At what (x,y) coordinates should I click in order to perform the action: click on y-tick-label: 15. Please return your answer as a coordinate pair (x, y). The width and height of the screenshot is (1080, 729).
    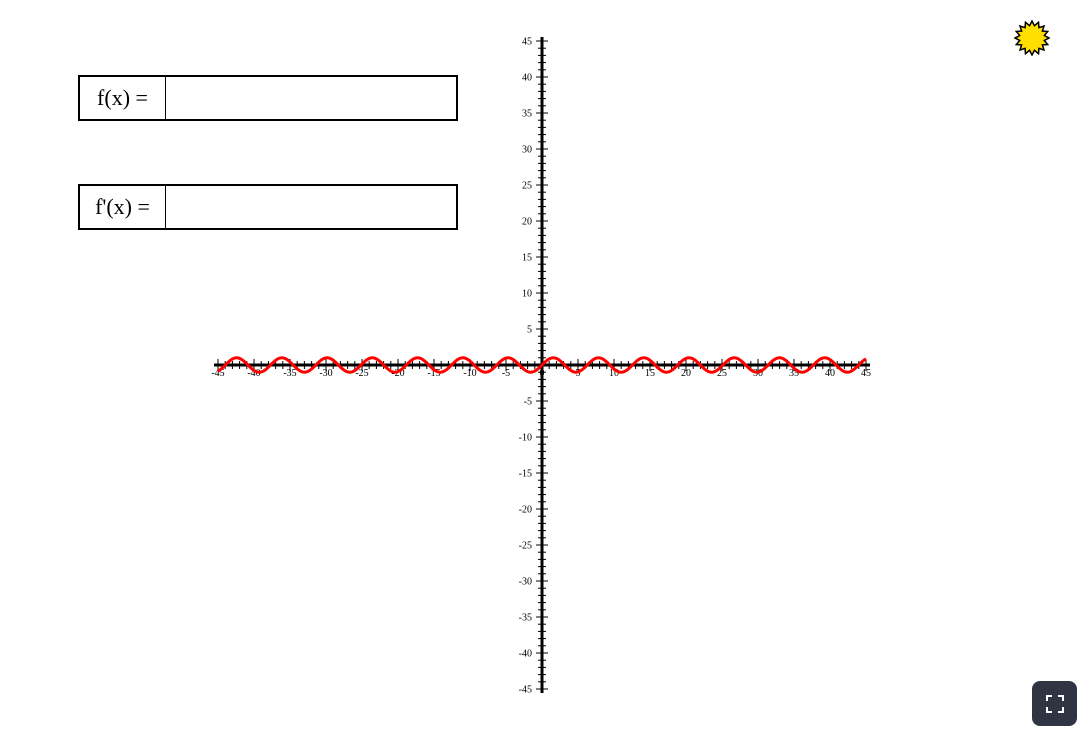
    Looking at the image, I should click on (527, 258).